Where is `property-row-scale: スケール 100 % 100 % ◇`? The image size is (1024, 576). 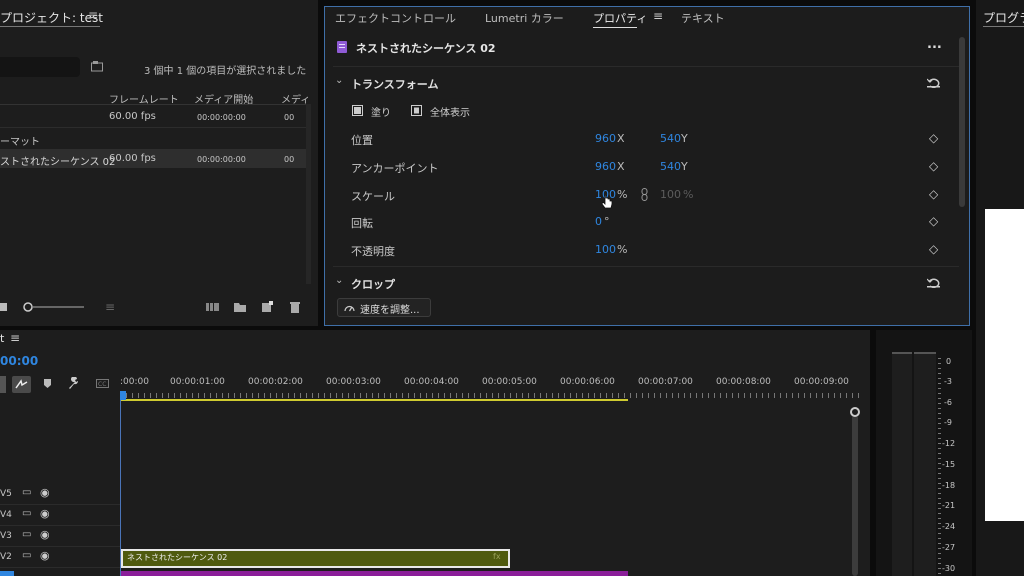
property-row-scale: スケール 100 % 100 % ◇ is located at coordinates (645, 195).